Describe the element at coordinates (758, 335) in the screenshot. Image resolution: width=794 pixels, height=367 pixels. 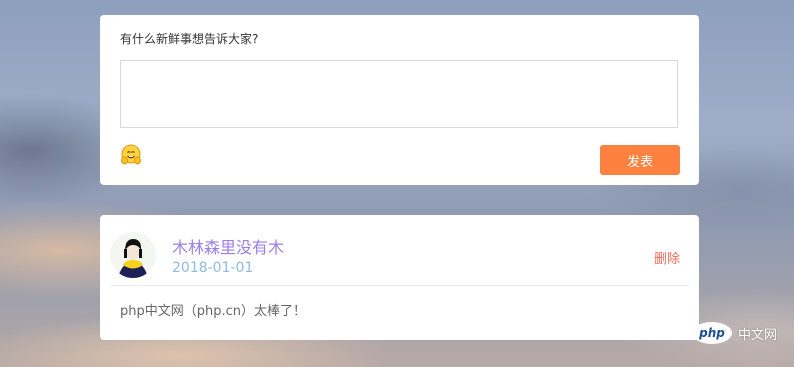
I see `watermark-text: 中文网` at that location.